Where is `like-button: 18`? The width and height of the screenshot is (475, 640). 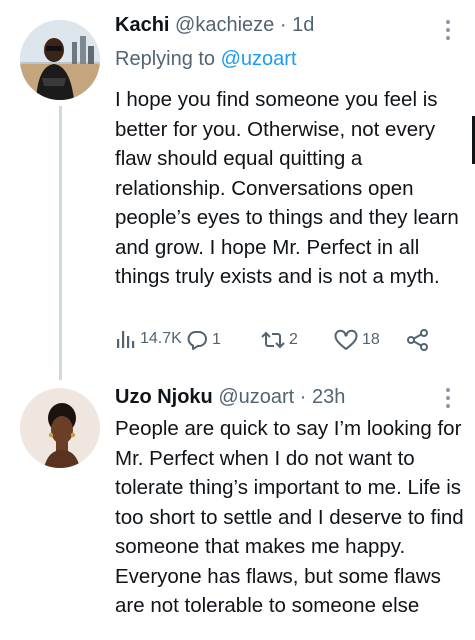 like-button: 18 is located at coordinates (356, 340).